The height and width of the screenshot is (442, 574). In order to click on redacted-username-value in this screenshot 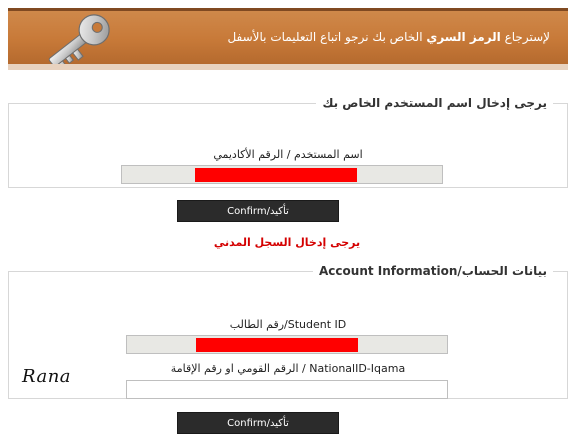, I will do `click(276, 175)`.